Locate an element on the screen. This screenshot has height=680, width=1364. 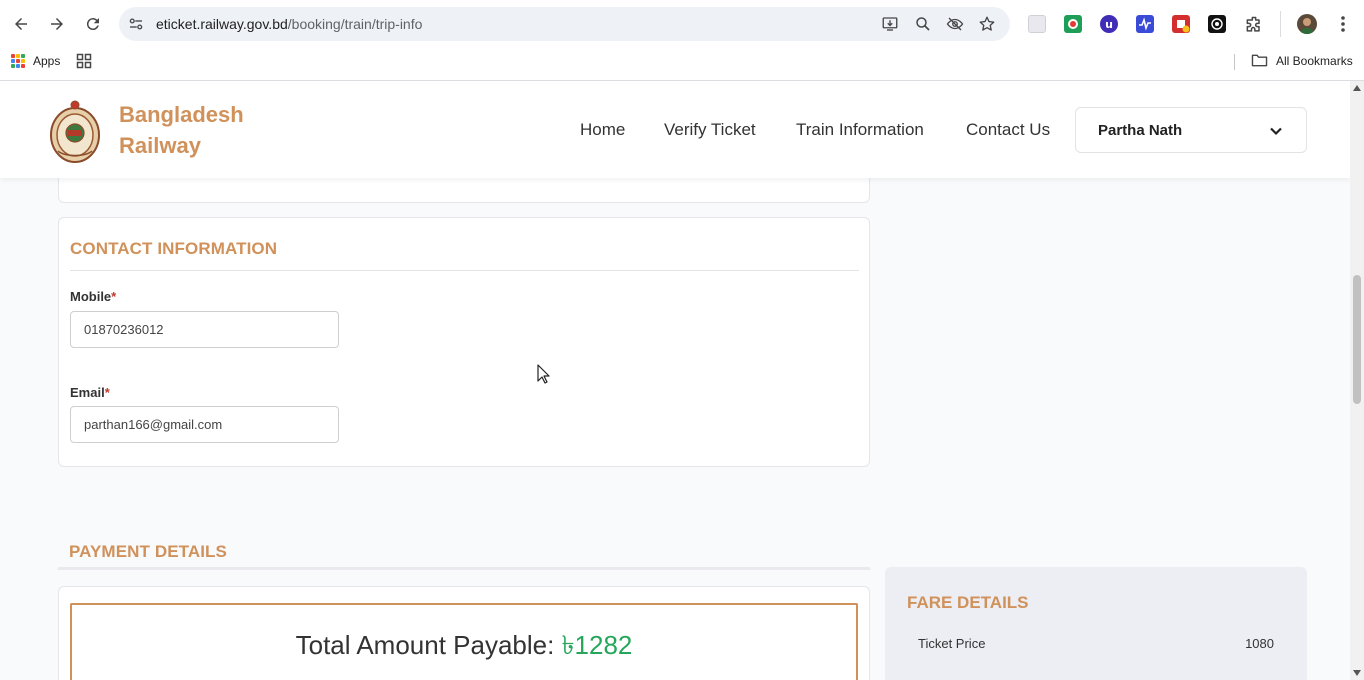
payment-divider is located at coordinates (464, 568).